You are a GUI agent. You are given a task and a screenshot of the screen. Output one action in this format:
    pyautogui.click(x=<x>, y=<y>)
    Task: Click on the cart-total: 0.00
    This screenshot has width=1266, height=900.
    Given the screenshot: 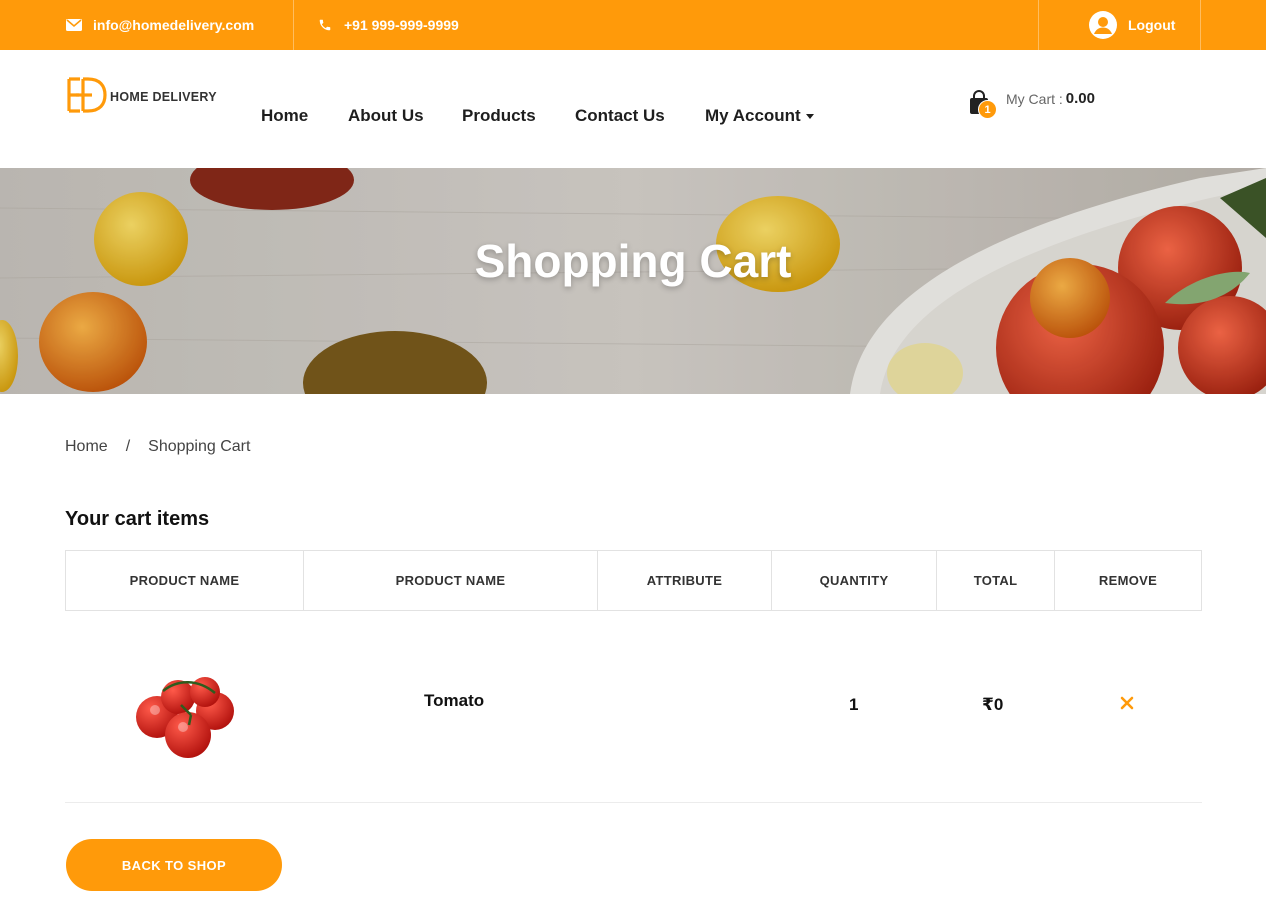 What is the action you would take?
    pyautogui.click(x=1080, y=98)
    